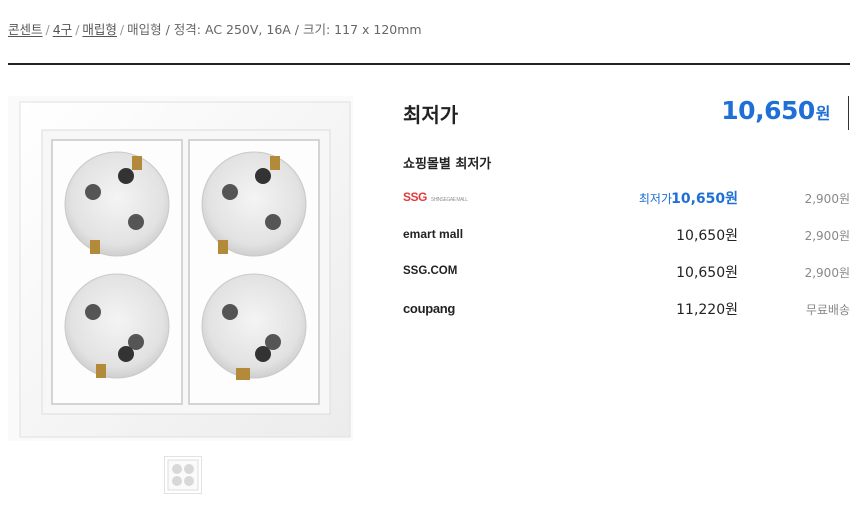 This screenshot has width=850, height=513. What do you see at coordinates (117, 326) in the screenshot?
I see `socket-bottom-left` at bounding box center [117, 326].